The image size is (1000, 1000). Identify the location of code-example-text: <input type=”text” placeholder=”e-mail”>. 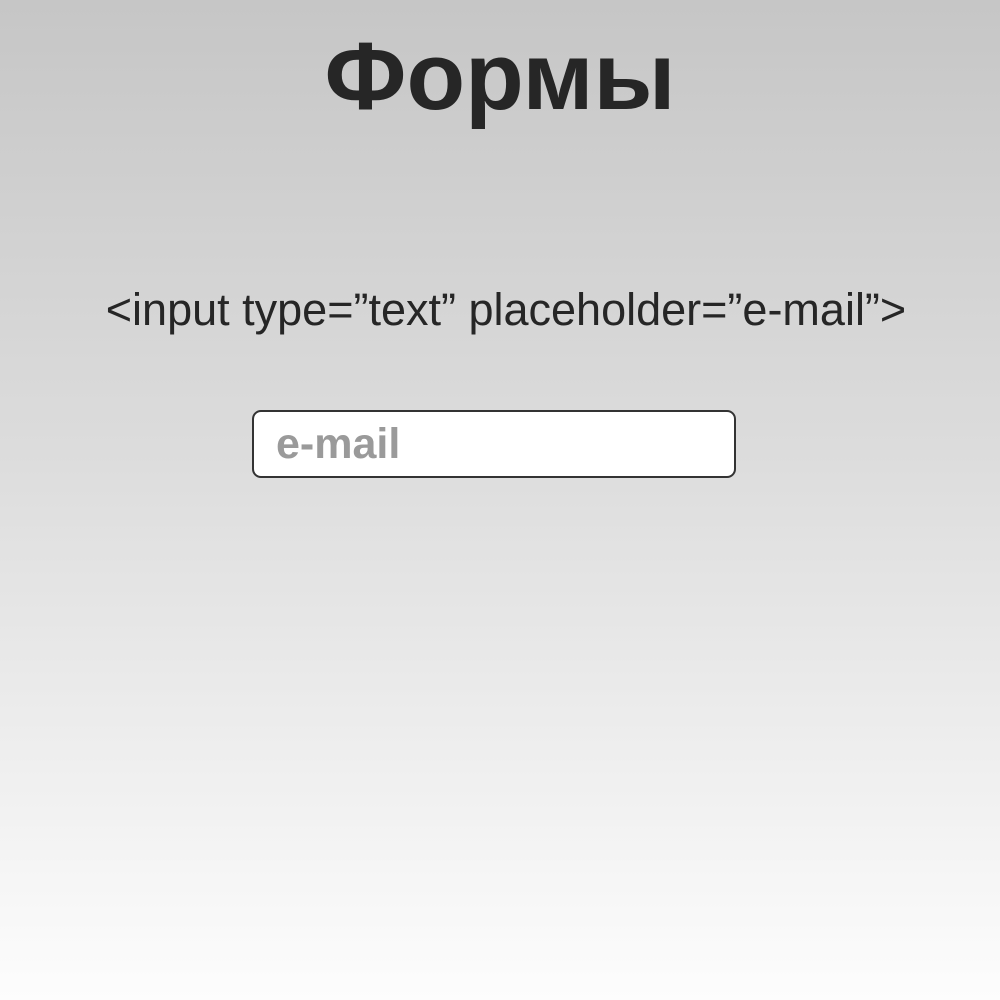
(506, 309).